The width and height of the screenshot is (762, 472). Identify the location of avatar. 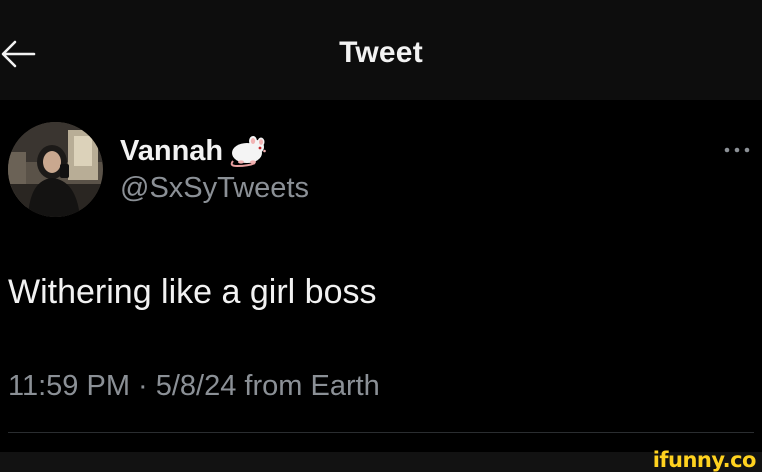
(55, 169).